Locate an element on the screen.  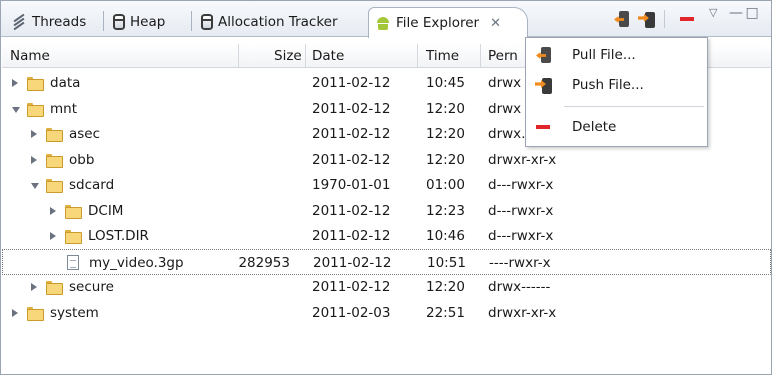
cell-name: sdcard is located at coordinates (92, 185).